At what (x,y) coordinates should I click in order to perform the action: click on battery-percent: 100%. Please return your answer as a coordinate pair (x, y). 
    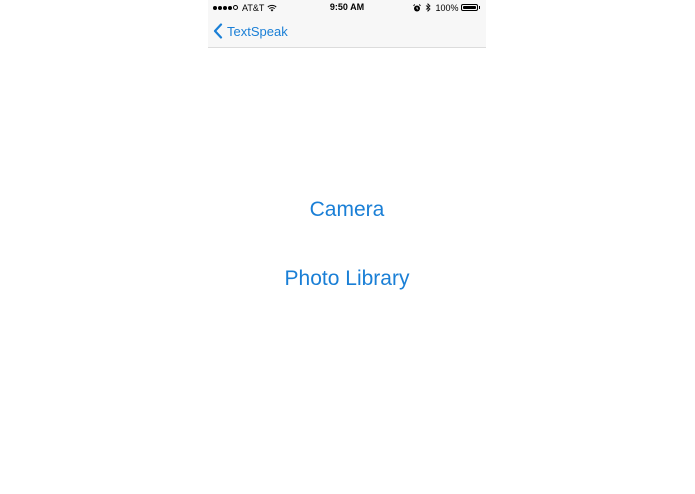
    Looking at the image, I should click on (447, 7).